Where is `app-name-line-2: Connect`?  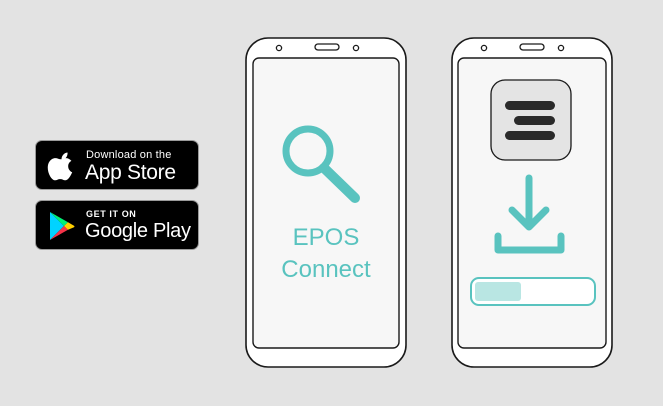
app-name-line-2: Connect is located at coordinates (326, 269).